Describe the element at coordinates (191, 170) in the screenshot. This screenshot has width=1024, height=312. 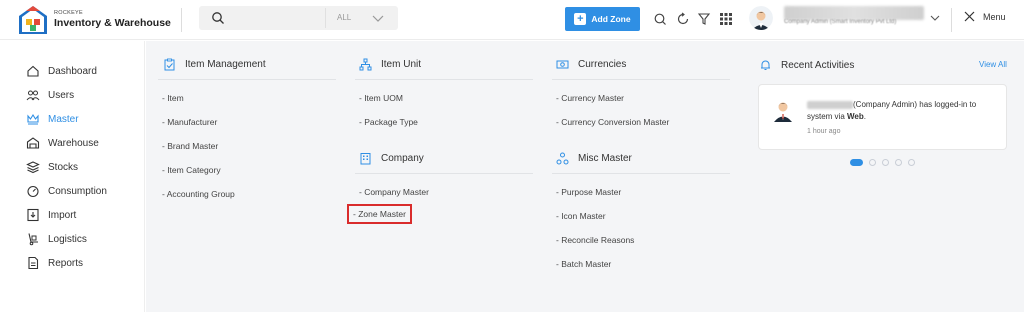
I see `link-item-category: - Item Category` at that location.